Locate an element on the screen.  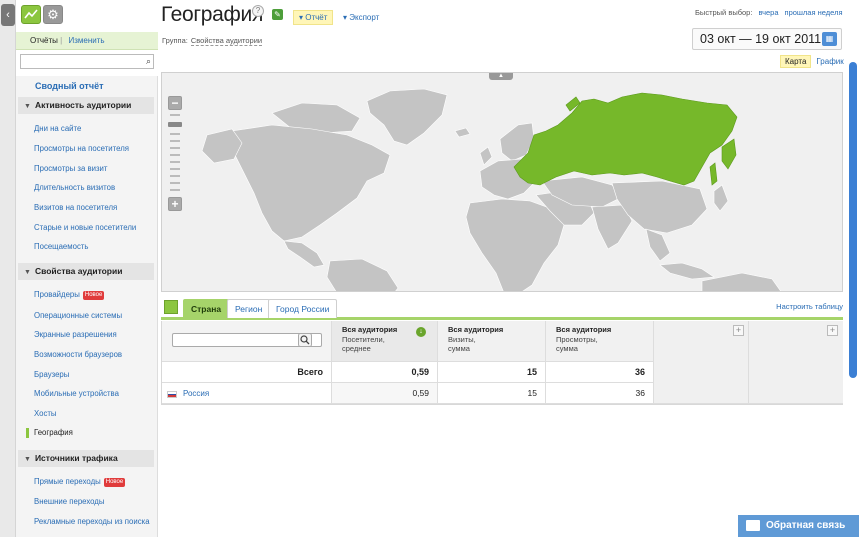
quick-yesterday-link: вчера is located at coordinates (768, 12).